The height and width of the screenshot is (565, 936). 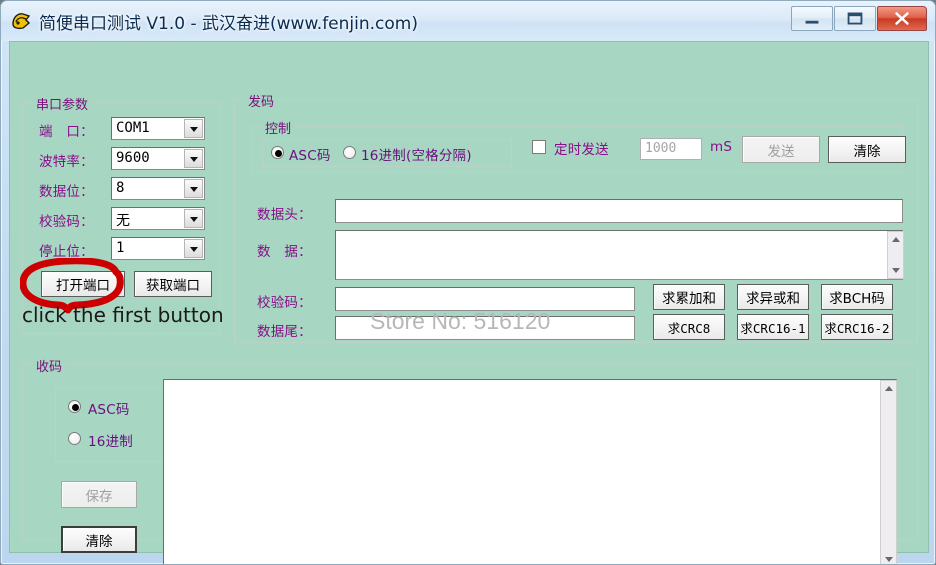 What do you see at coordinates (468, 21) in the screenshot?
I see `title-bar: 简便串口测试 V1.0 - 武汉奋进(www.fenjin.com)` at bounding box center [468, 21].